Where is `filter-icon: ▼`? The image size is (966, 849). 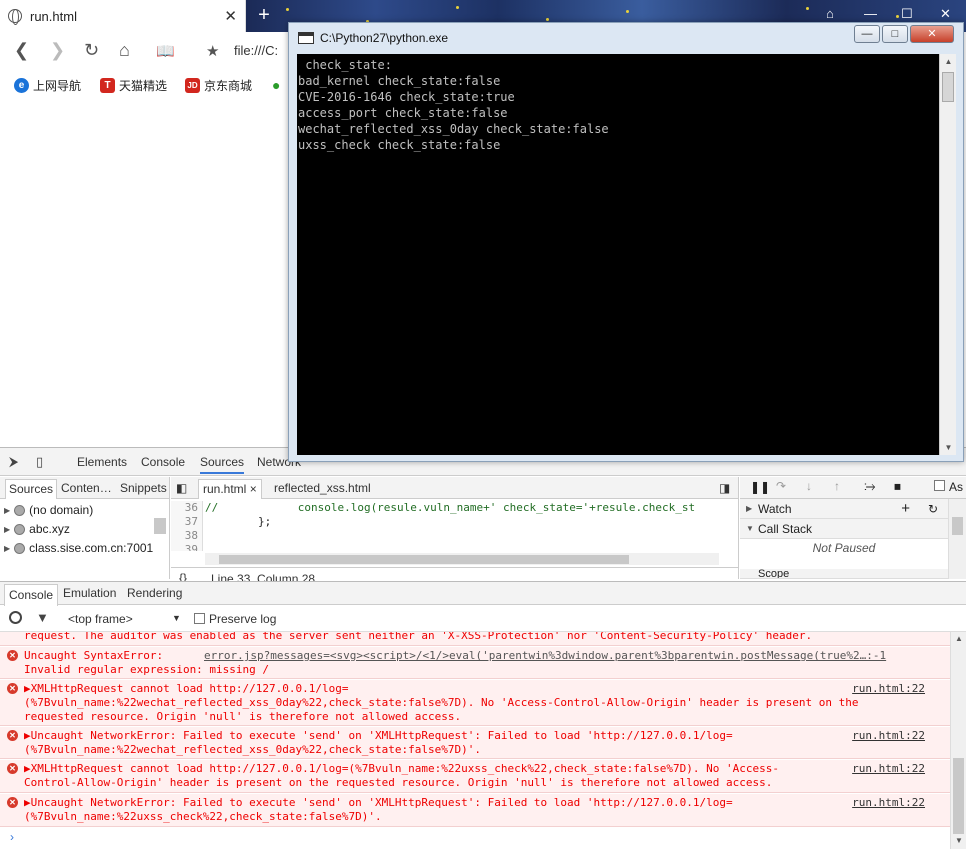
filter-icon: ▼ is located at coordinates (42, 617).